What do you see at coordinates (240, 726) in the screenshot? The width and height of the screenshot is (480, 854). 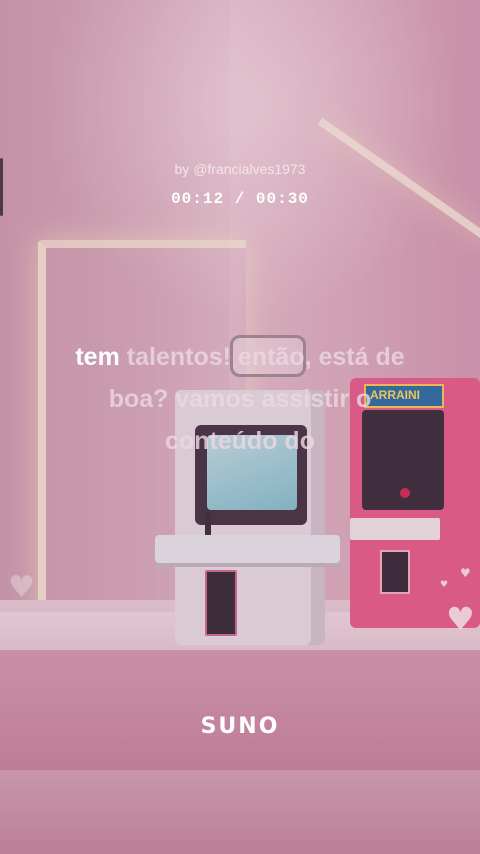 I see `suno-logo: SUNO` at bounding box center [240, 726].